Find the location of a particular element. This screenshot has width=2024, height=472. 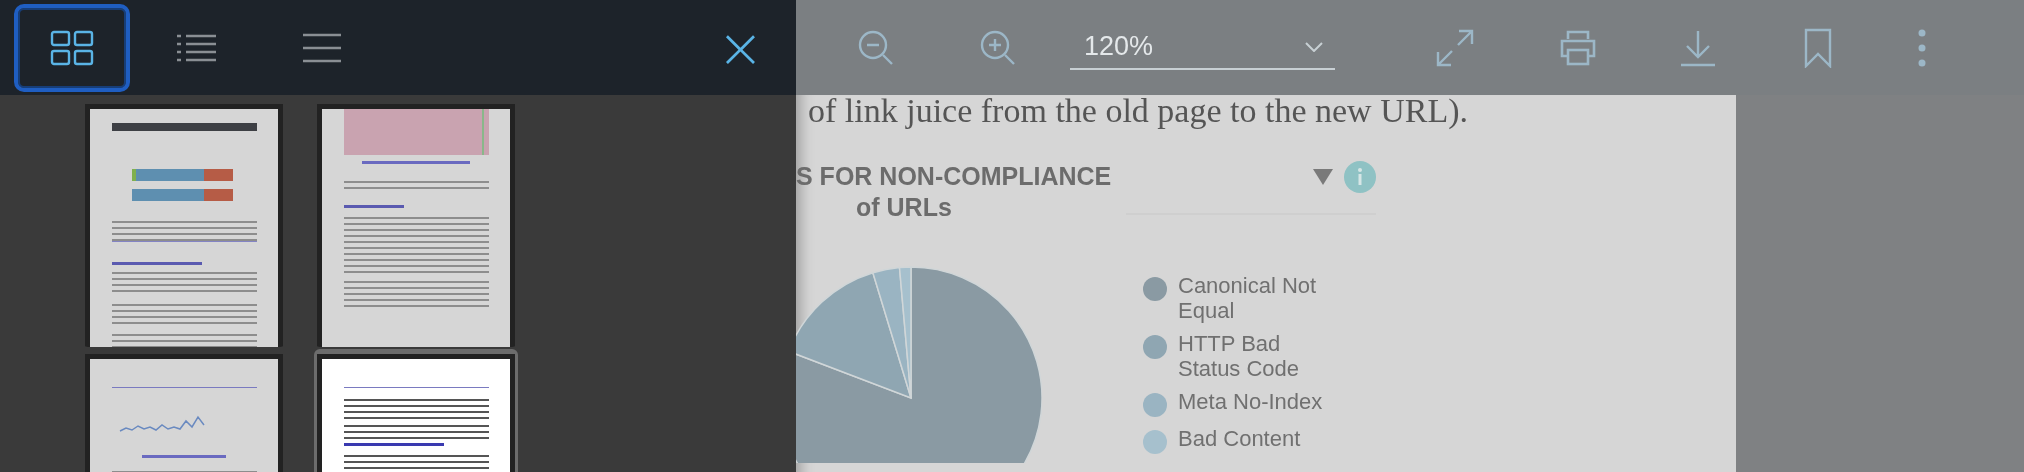

dropdown-triangle-icon is located at coordinates (1323, 177).